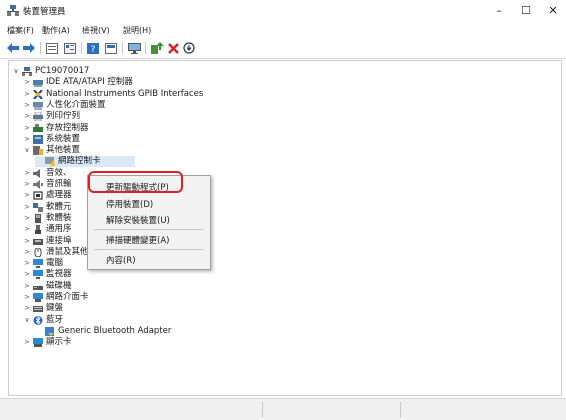  I want to click on status-bar, so click(283, 409).